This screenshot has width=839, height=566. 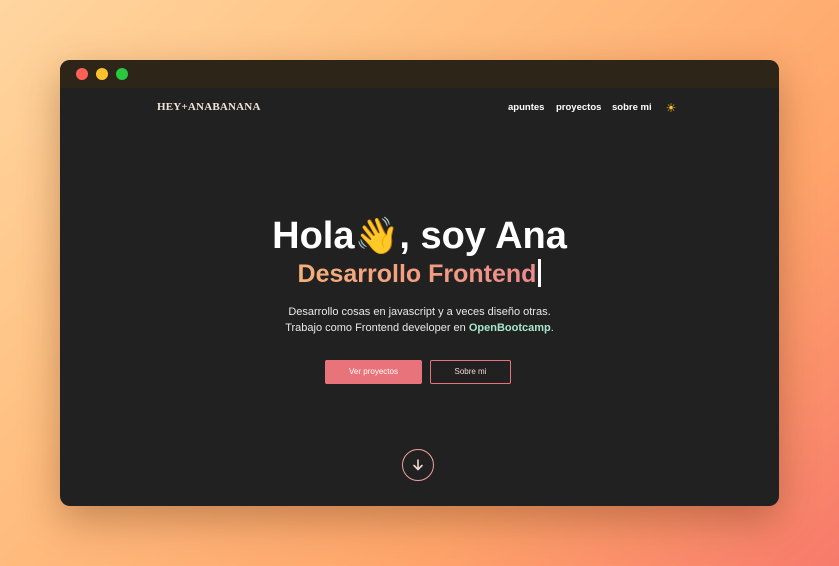 I want to click on minimize-window-button, so click(x=102, y=74).